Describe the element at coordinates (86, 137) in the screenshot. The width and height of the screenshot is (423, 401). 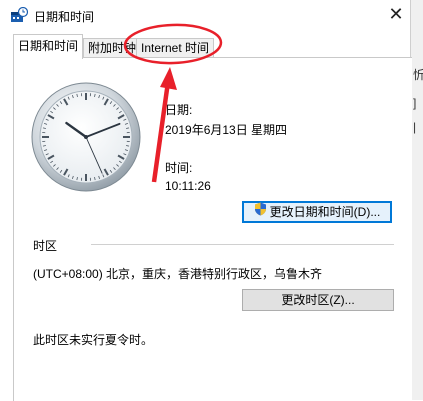
I see `analog-clock` at that location.